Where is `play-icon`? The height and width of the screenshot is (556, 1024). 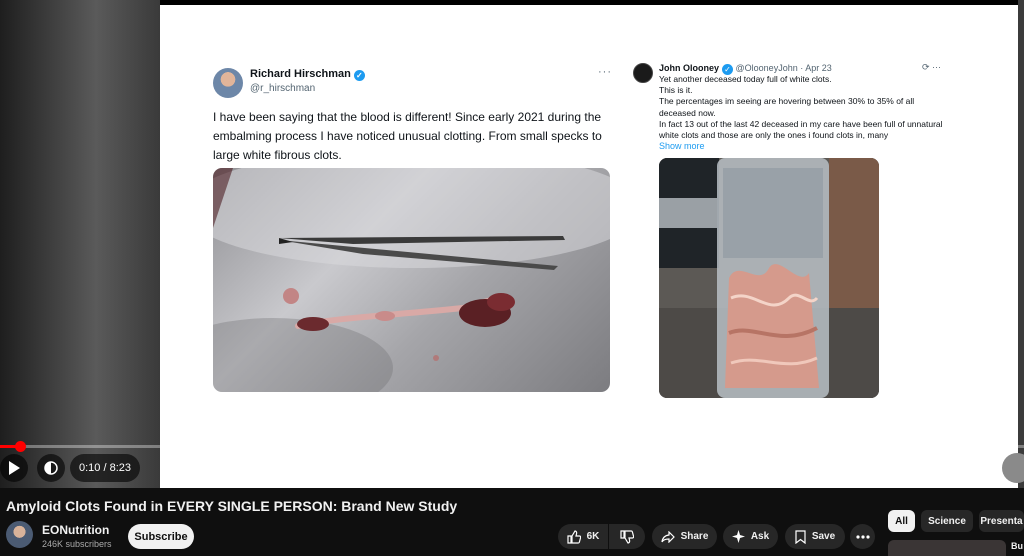 play-icon is located at coordinates (14, 468).